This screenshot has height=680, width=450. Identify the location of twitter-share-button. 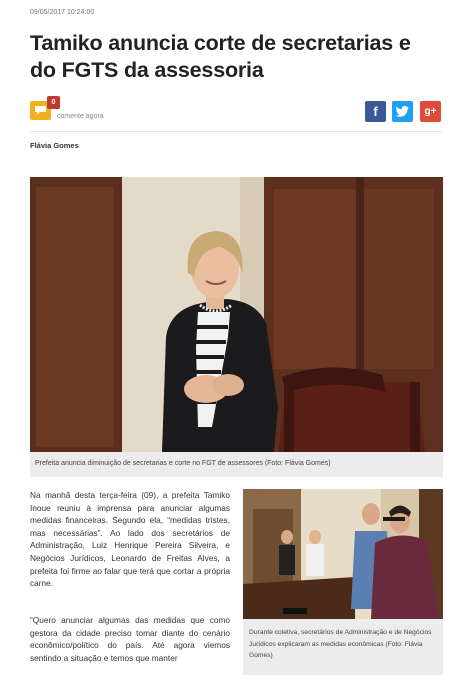
(402, 111).